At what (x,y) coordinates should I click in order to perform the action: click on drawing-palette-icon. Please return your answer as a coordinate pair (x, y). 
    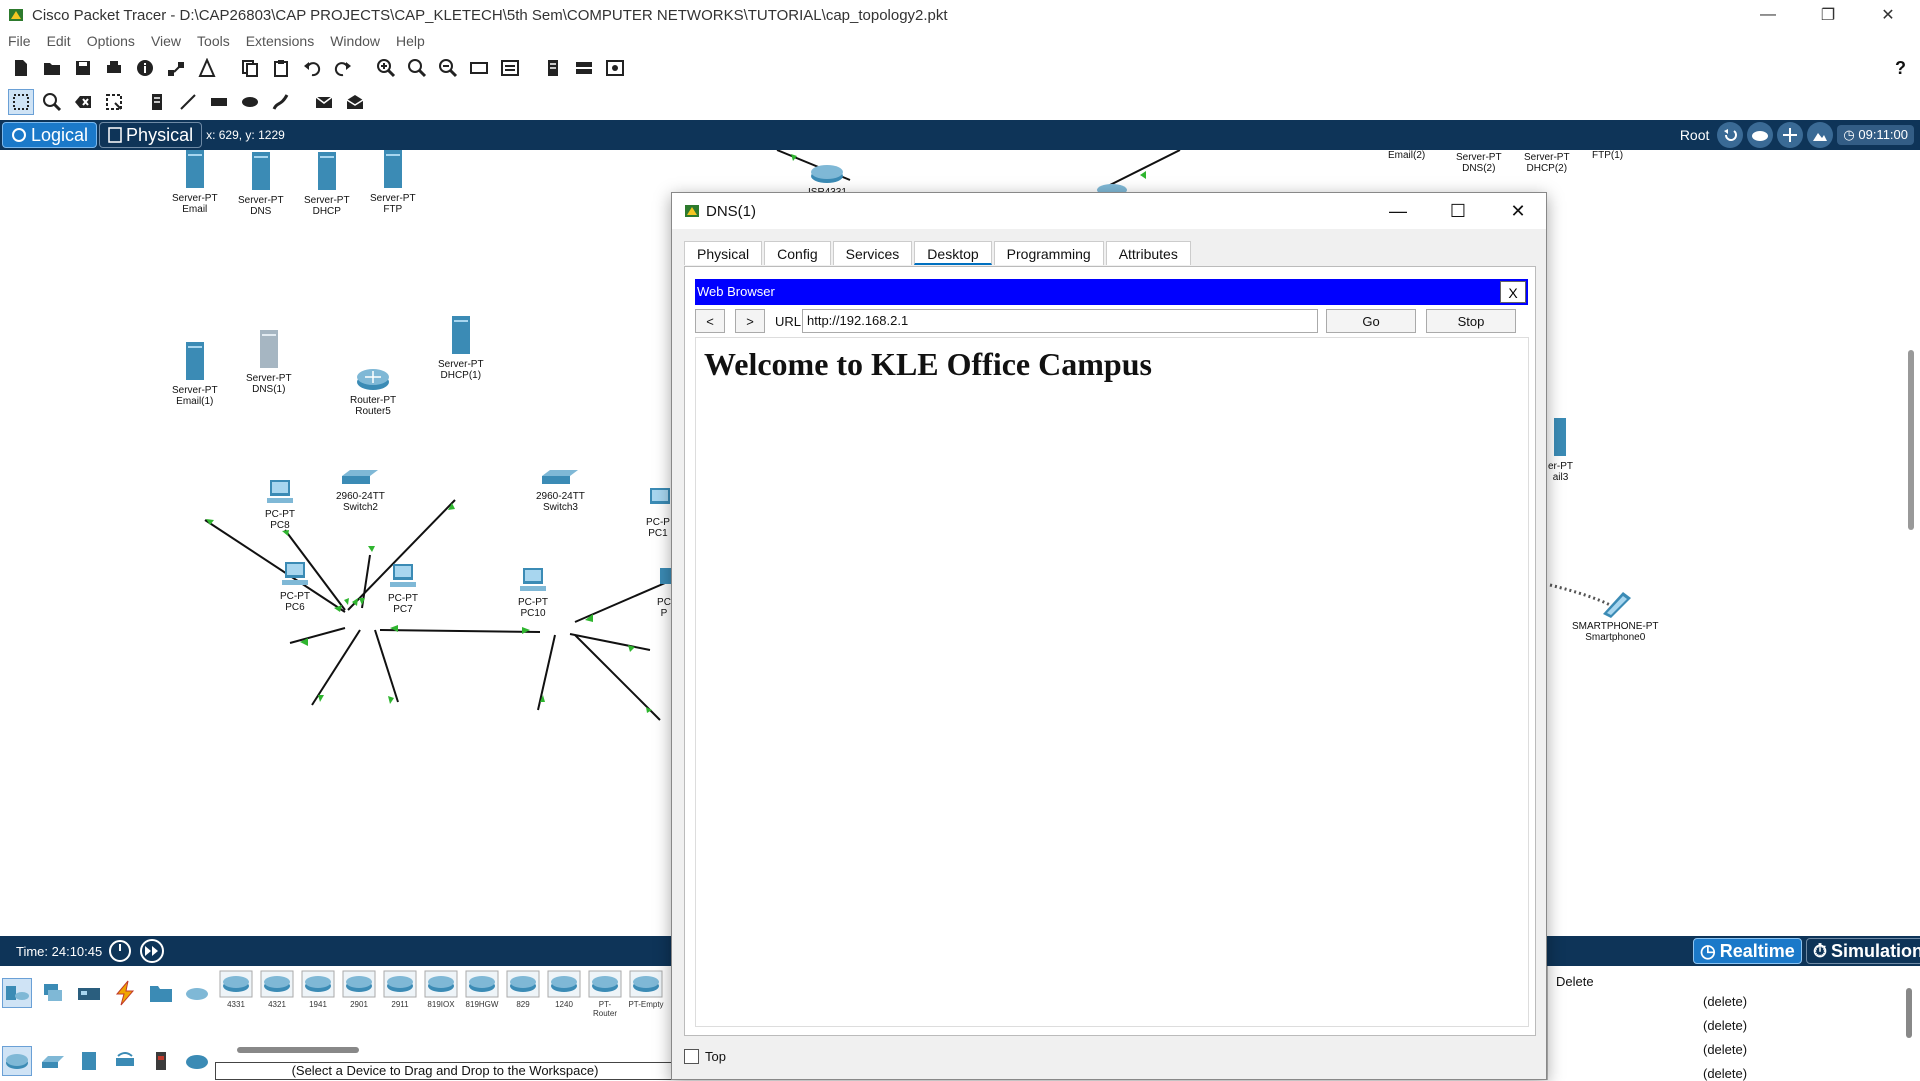
    Looking at the image, I should click on (479, 68).